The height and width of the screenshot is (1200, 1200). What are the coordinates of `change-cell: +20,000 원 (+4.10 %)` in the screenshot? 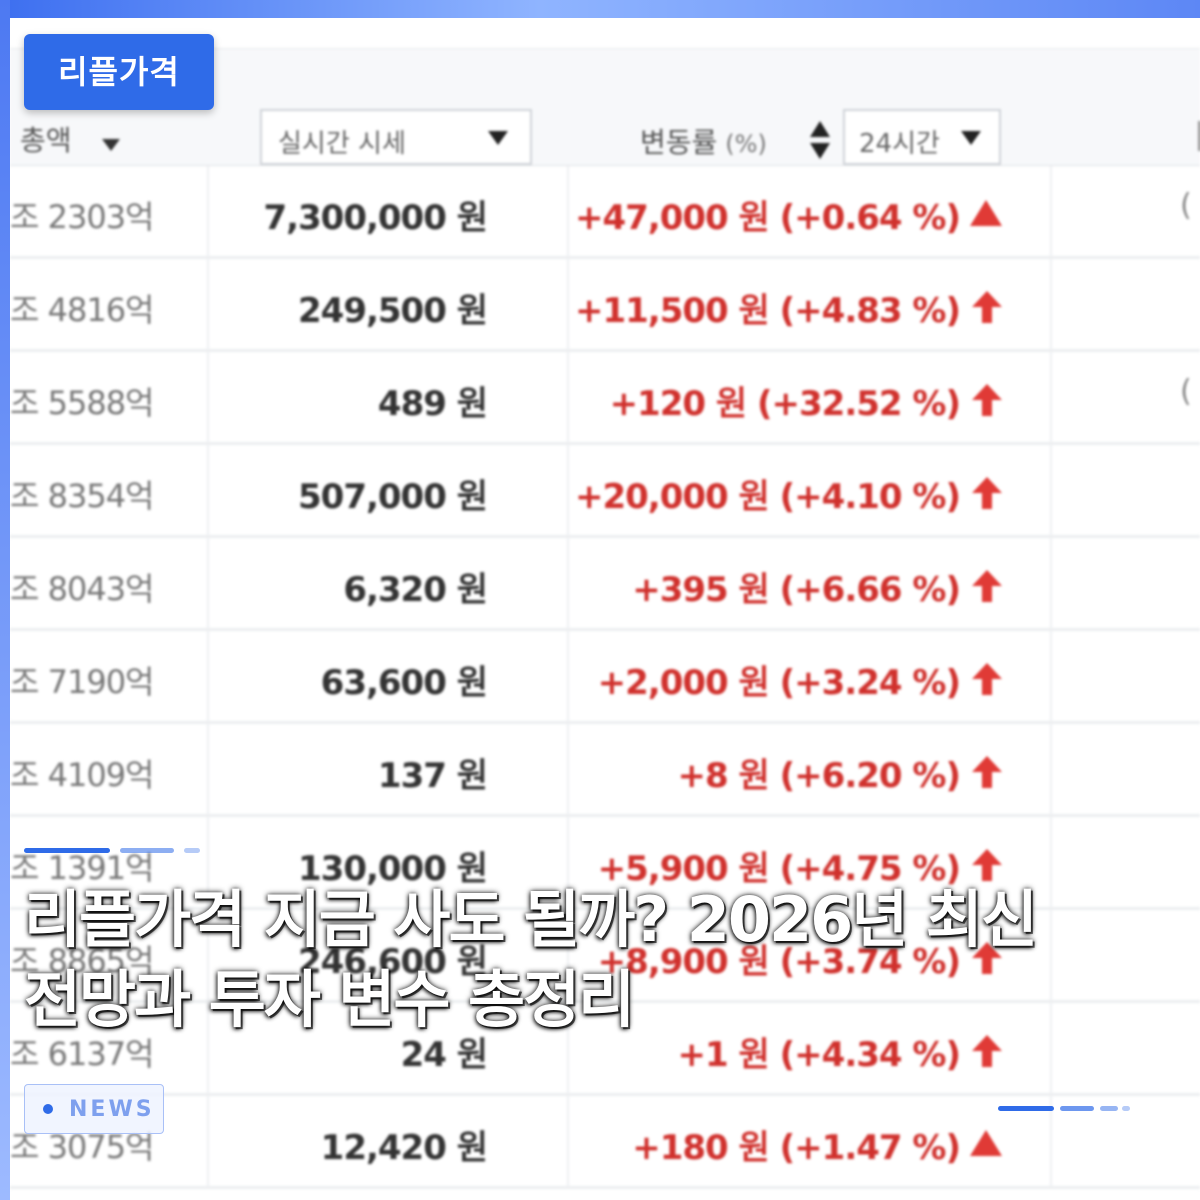 It's located at (767, 497).